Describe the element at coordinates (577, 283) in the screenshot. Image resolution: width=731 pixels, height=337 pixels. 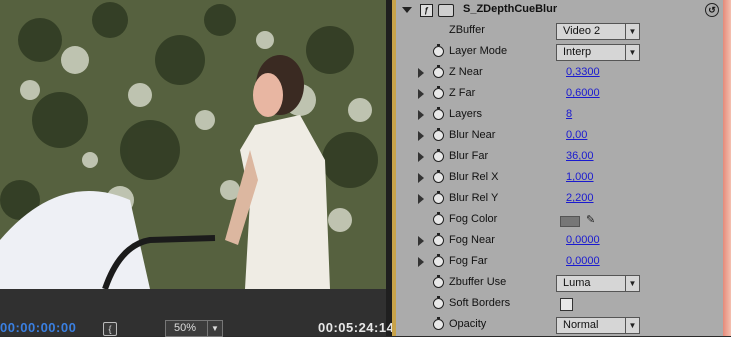
I see `select-value: Luma` at that location.